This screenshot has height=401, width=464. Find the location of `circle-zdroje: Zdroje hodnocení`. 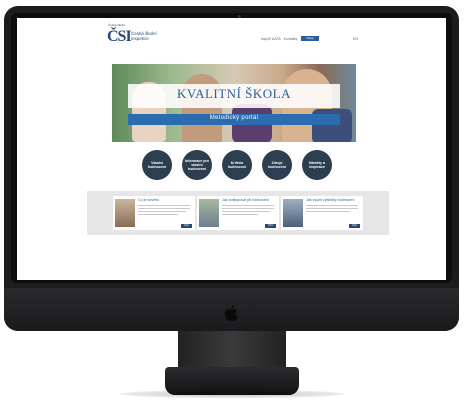

circle-zdroje: Zdroje hodnocení is located at coordinates (277, 165).